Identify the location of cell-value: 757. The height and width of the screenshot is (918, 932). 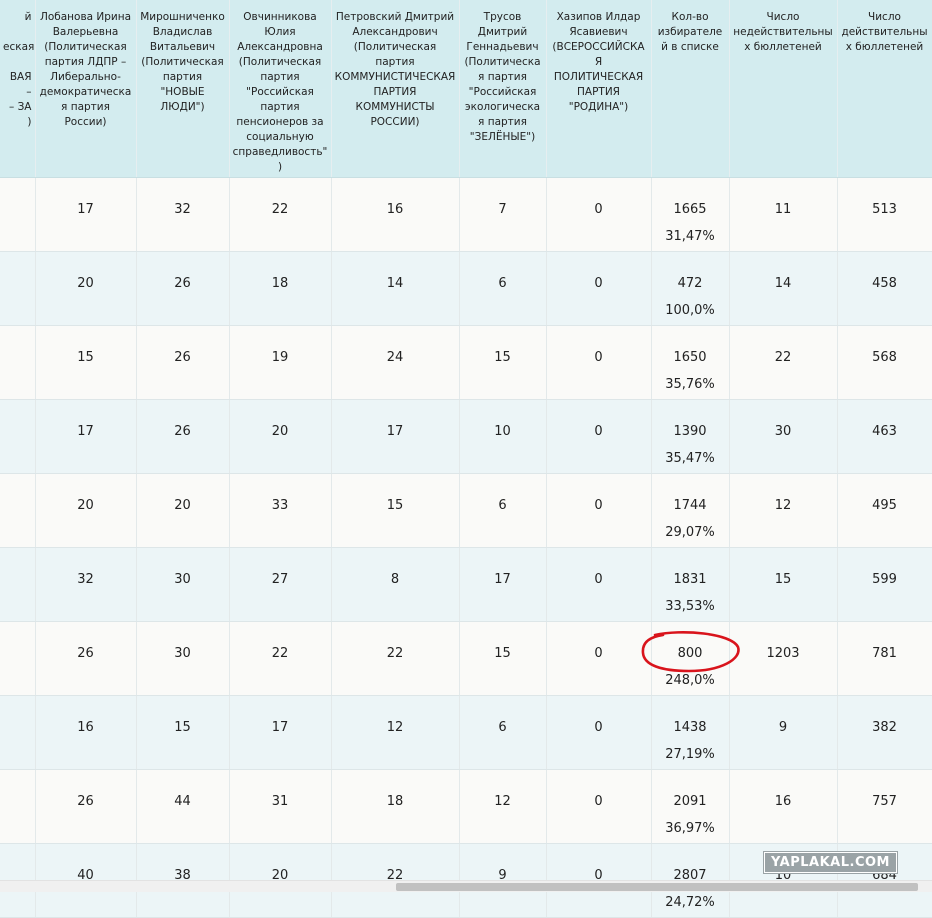
(884, 801).